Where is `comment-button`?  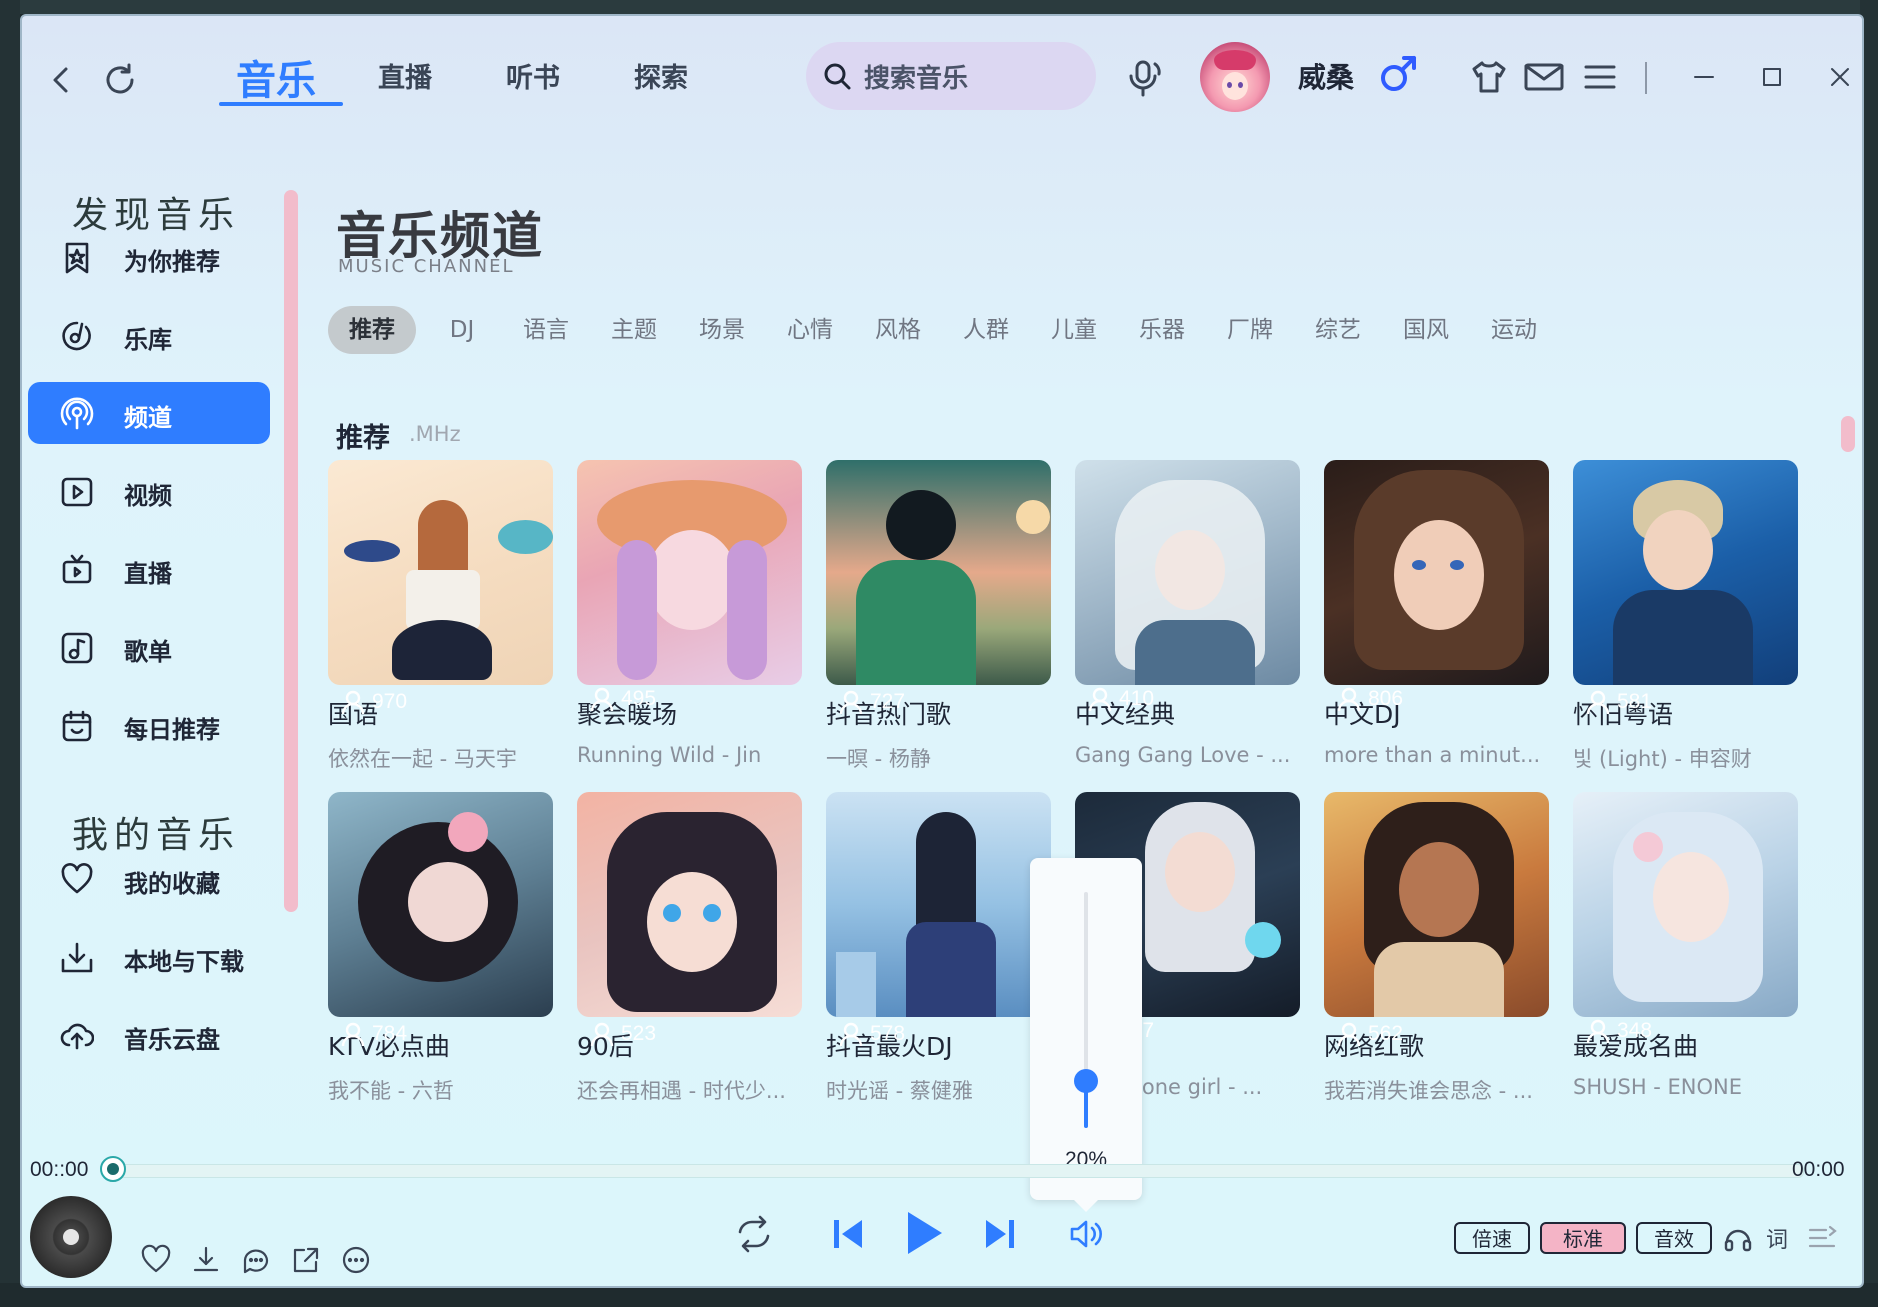 comment-button is located at coordinates (256, 1260).